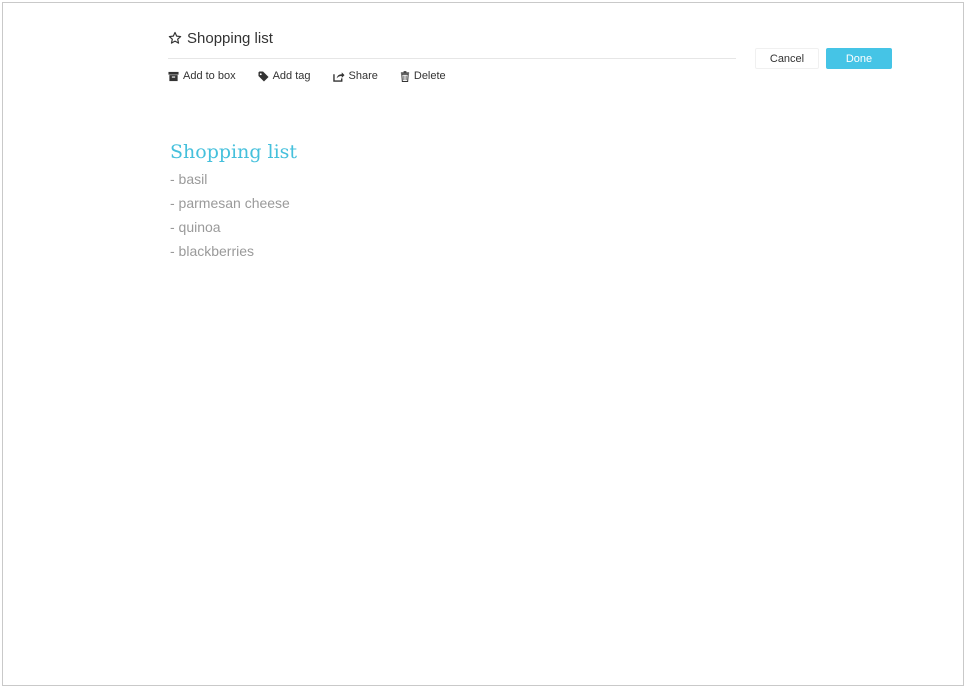 This screenshot has height=688, width=966. I want to click on share-button: Share, so click(355, 76).